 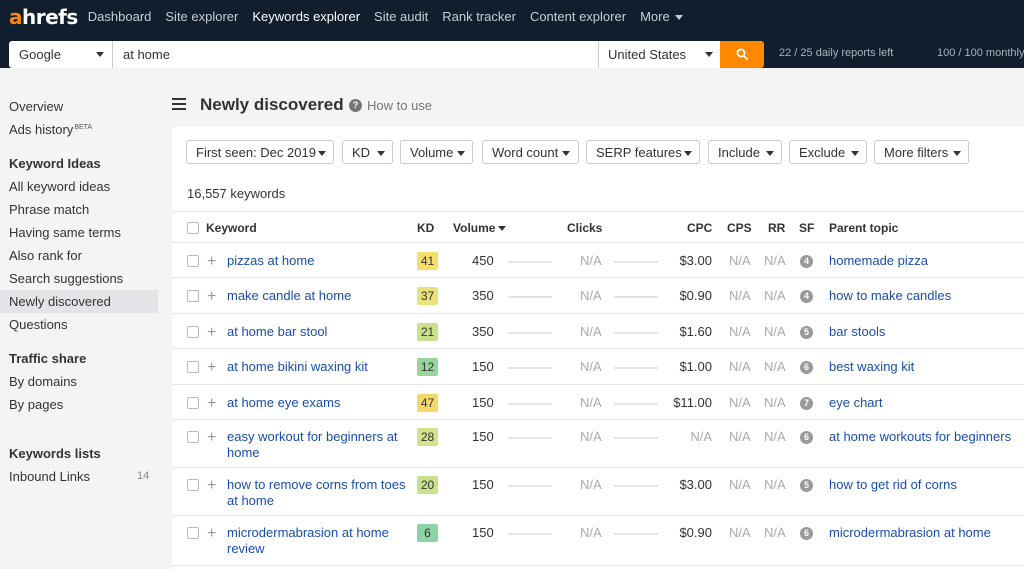 What do you see at coordinates (270, 261) in the screenshot?
I see `keyword-link: pizzas at home` at bounding box center [270, 261].